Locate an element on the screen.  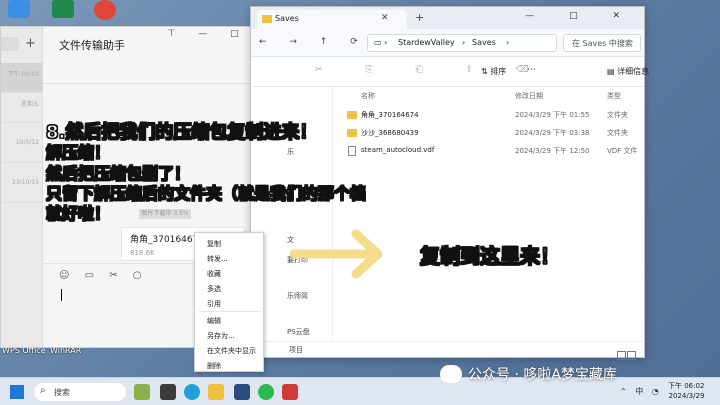
column-header-date: 修改日期 is located at coordinates (529, 96).